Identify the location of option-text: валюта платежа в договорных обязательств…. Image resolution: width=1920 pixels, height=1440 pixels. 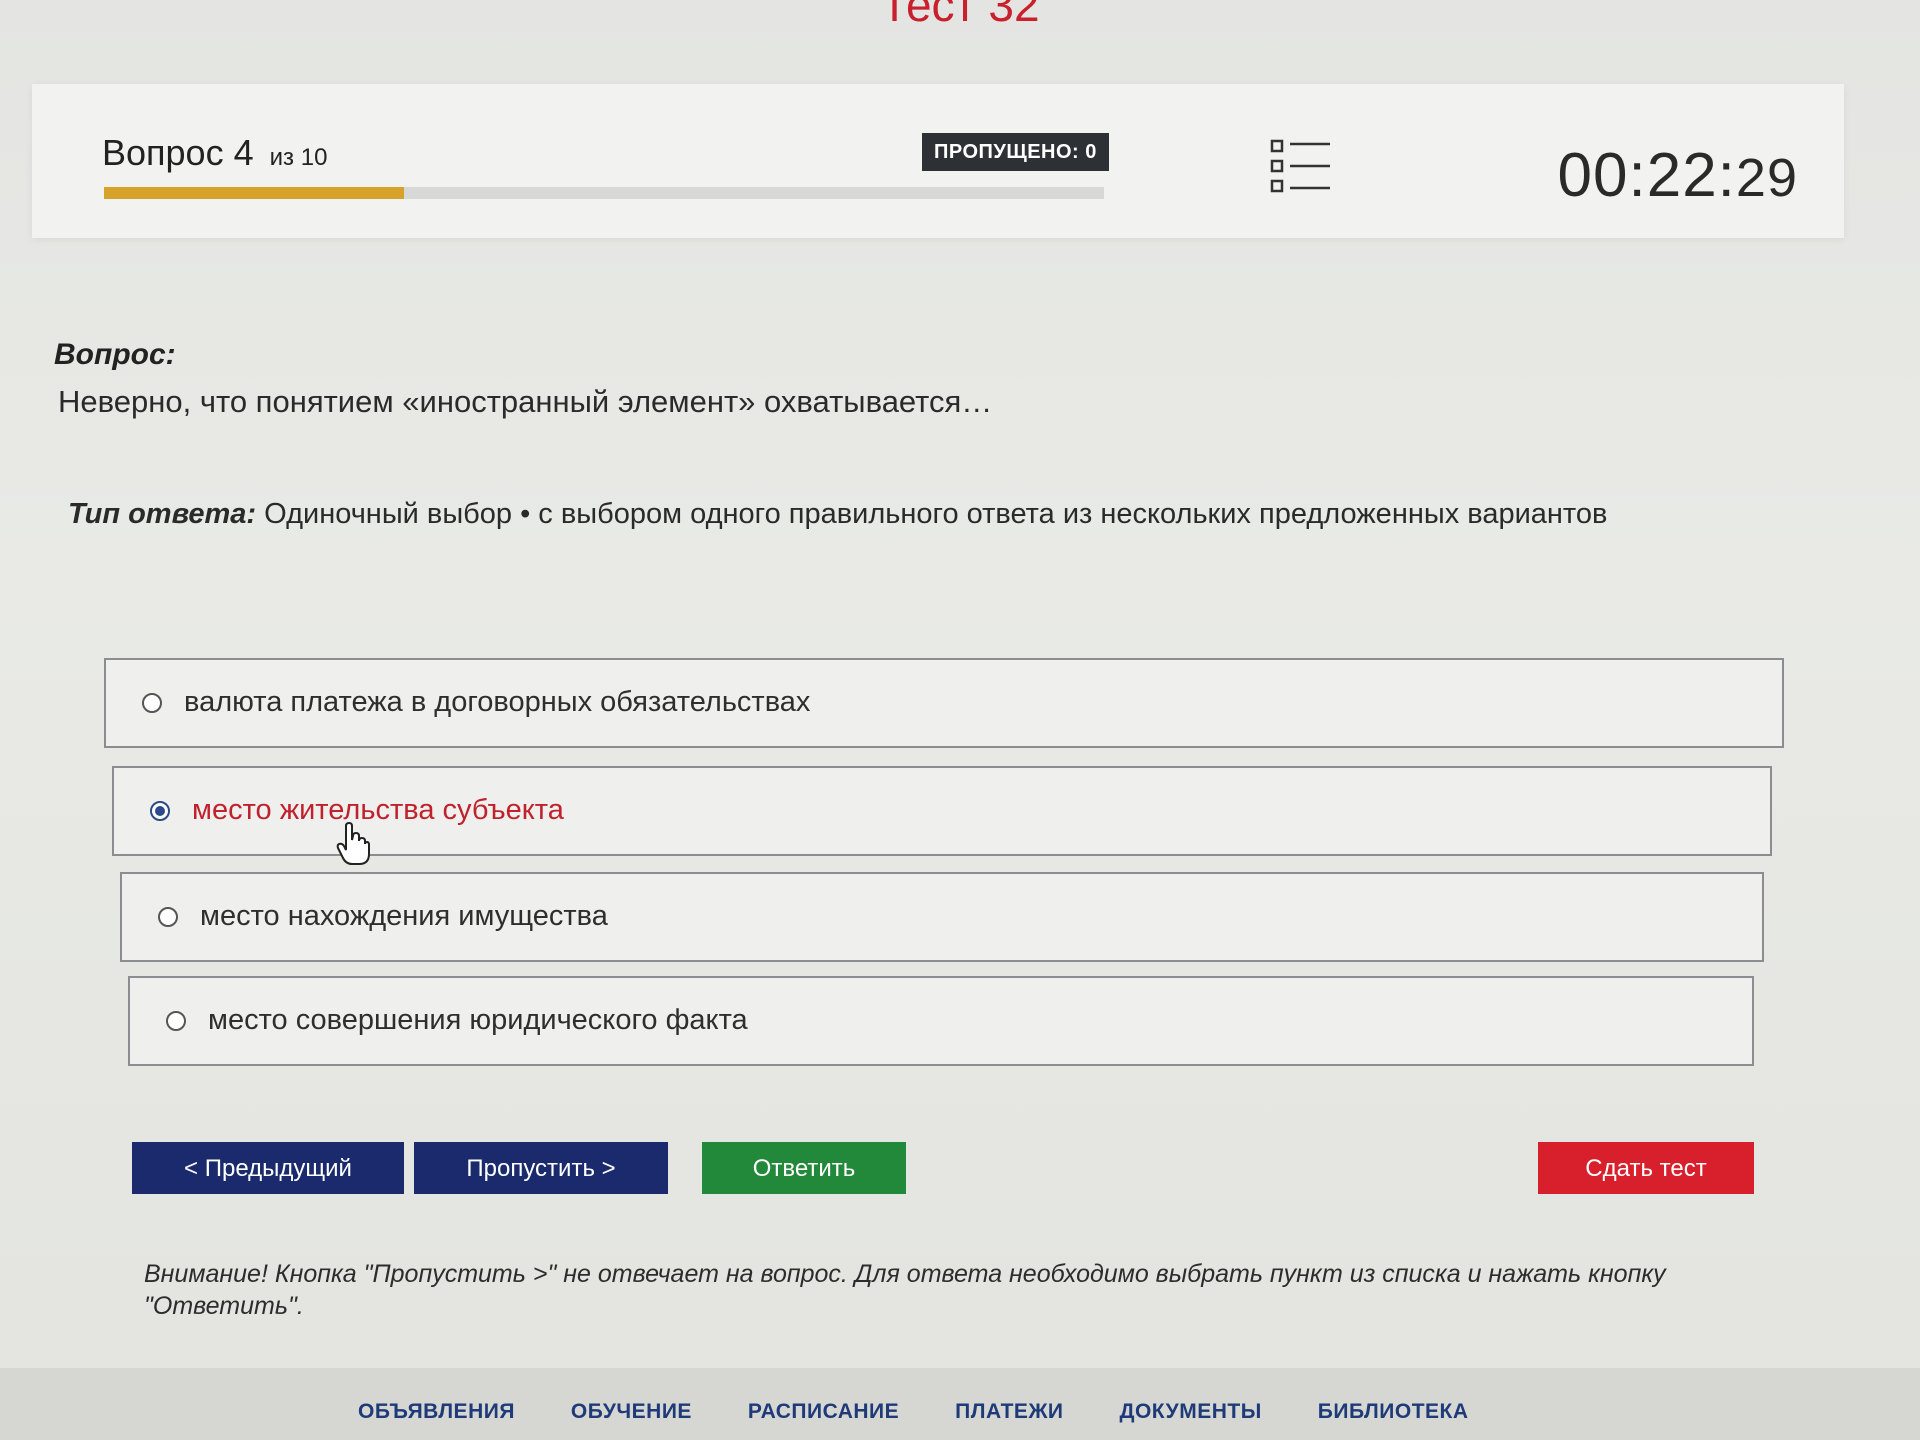
(497, 702).